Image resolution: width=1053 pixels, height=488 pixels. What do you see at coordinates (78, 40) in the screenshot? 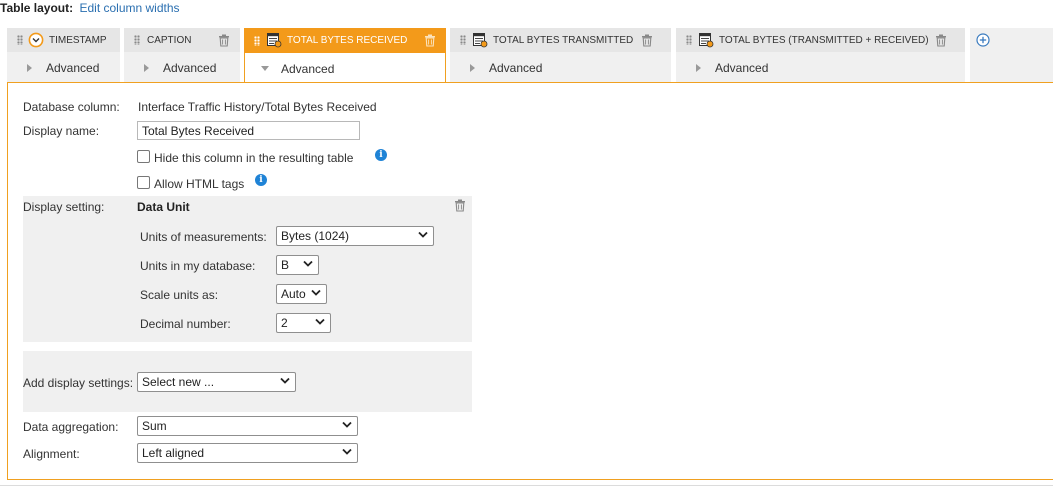
I see `tab-label: TIMESTAMP` at bounding box center [78, 40].